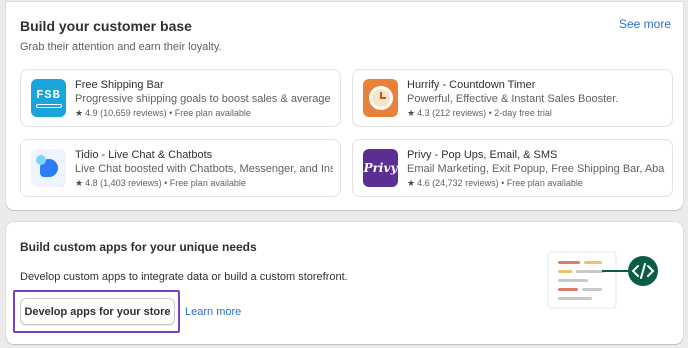  I want to click on app-pricing: 2-day free trial, so click(523, 113).